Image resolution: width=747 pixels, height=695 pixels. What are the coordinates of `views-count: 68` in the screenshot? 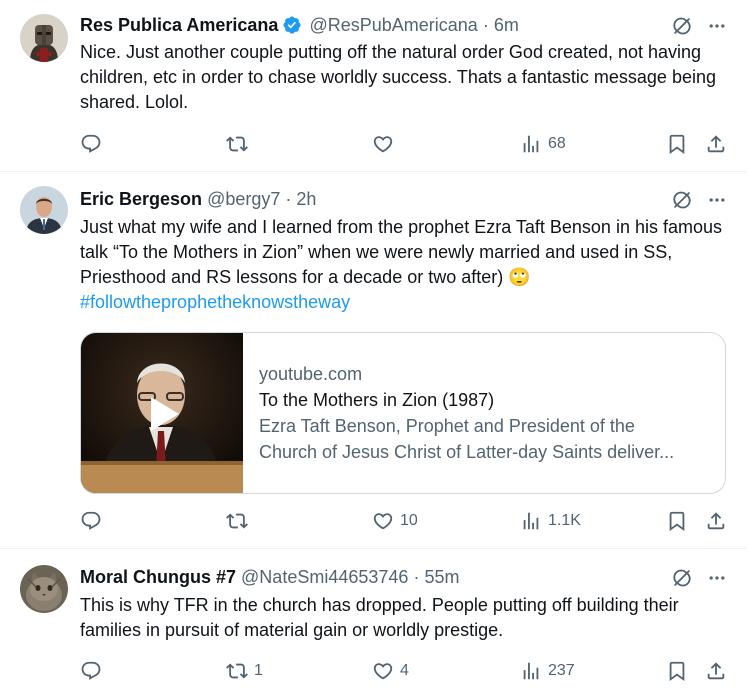 It's located at (557, 143).